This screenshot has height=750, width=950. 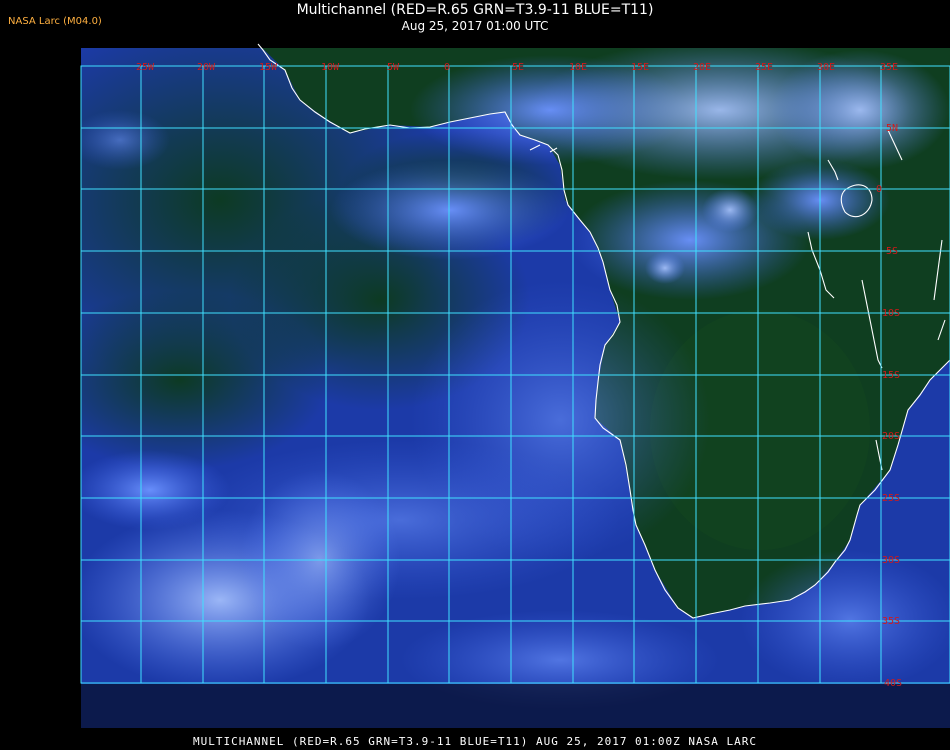 I want to click on lat-label: 35S, so click(x=891, y=621).